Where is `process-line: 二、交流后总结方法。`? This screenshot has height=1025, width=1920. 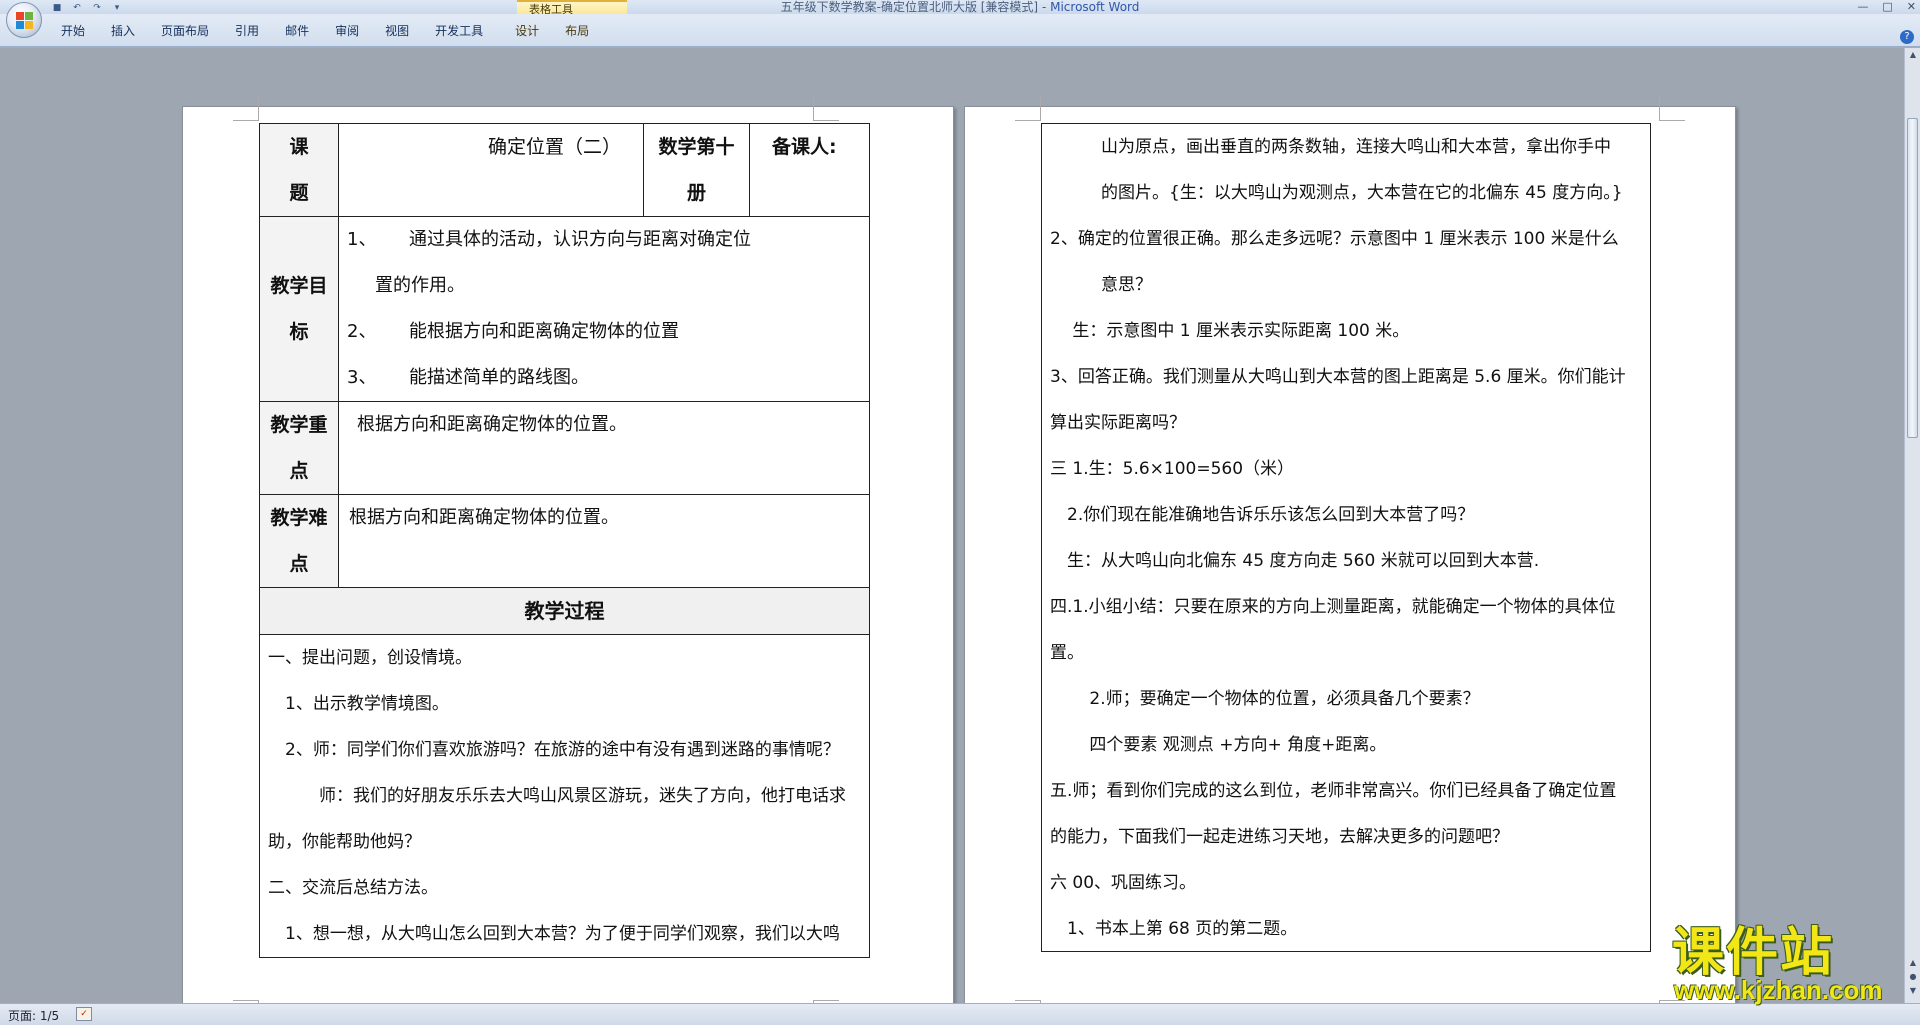
process-line: 二、交流后总结方法。 is located at coordinates (353, 888).